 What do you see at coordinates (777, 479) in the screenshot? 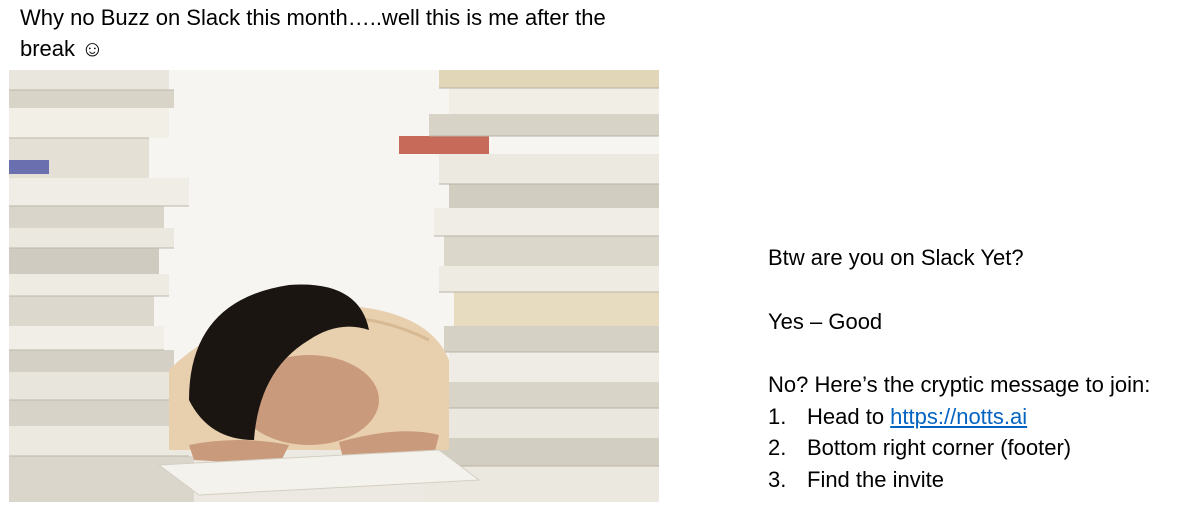
I see `step-number: 3.` at bounding box center [777, 479].